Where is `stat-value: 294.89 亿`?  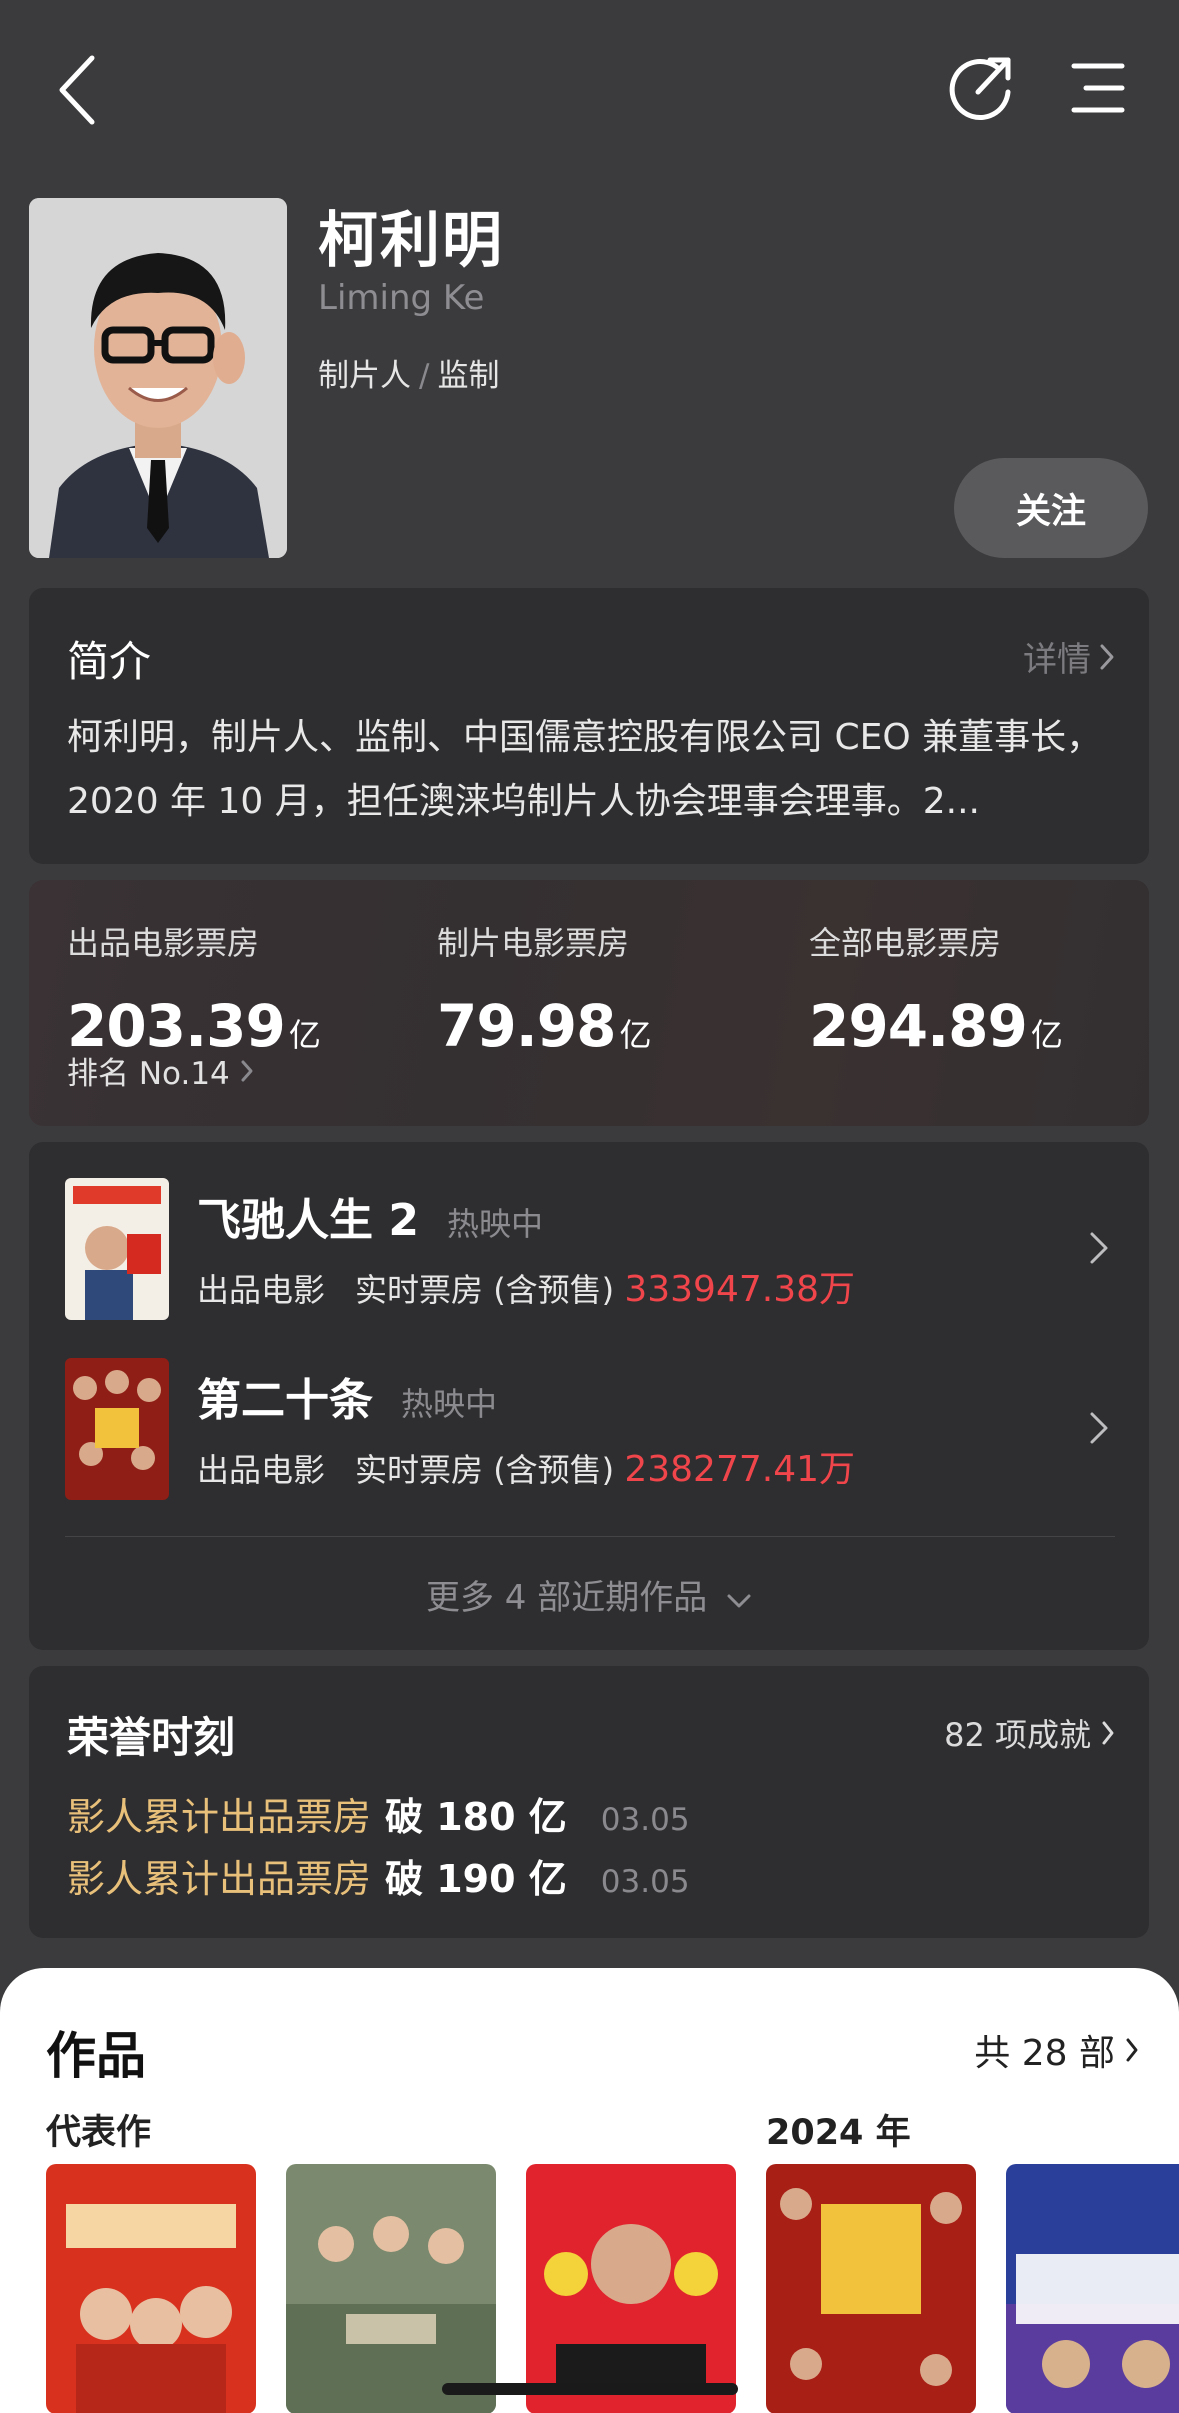
stat-value: 294.89 亿 is located at coordinates (936, 1026).